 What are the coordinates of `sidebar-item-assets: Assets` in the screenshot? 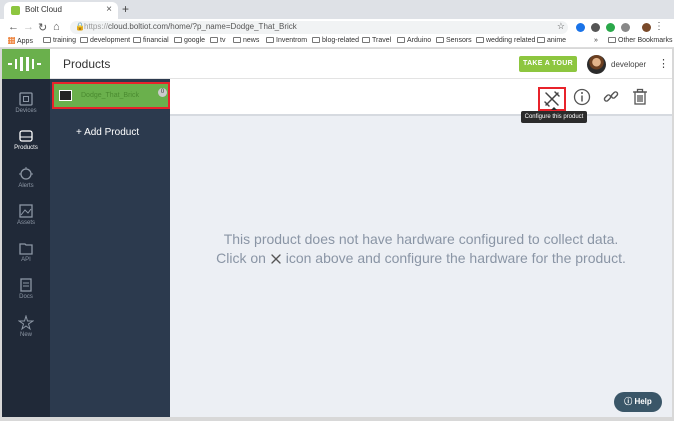 It's located at (26, 220).